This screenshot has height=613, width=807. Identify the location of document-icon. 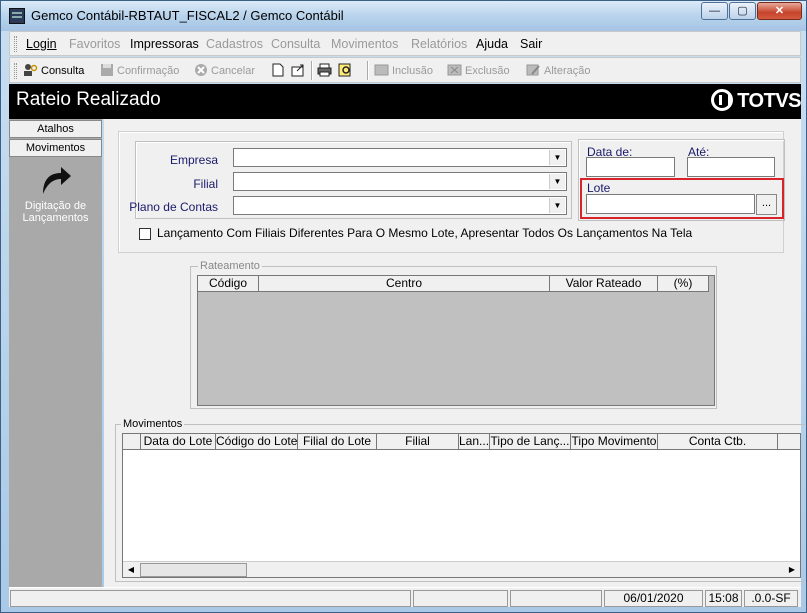
(277, 70).